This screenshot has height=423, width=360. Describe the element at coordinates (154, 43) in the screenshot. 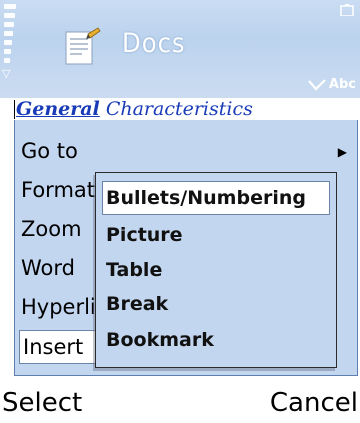

I see `app-title: Docs` at that location.